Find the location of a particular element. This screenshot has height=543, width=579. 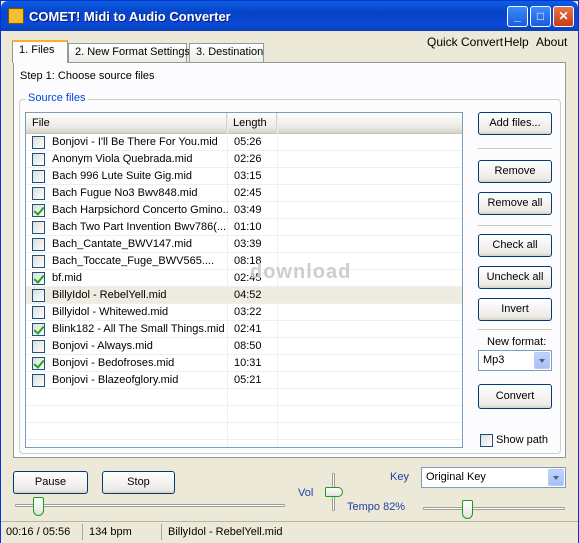

stop-button: Stop is located at coordinates (138, 482).